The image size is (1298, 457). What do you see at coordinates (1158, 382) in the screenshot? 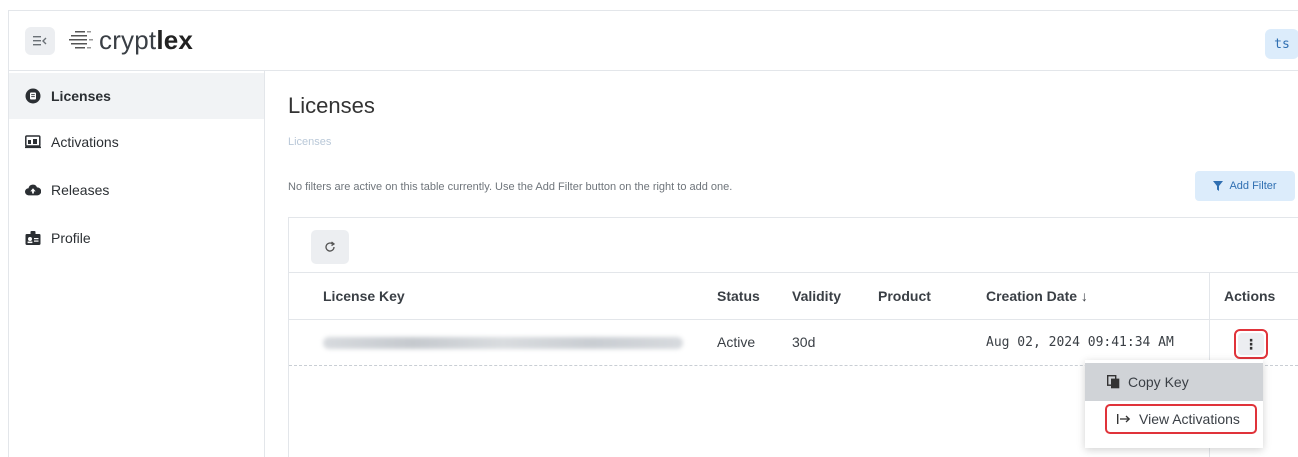
I see `menu-item-label: Copy Key` at bounding box center [1158, 382].